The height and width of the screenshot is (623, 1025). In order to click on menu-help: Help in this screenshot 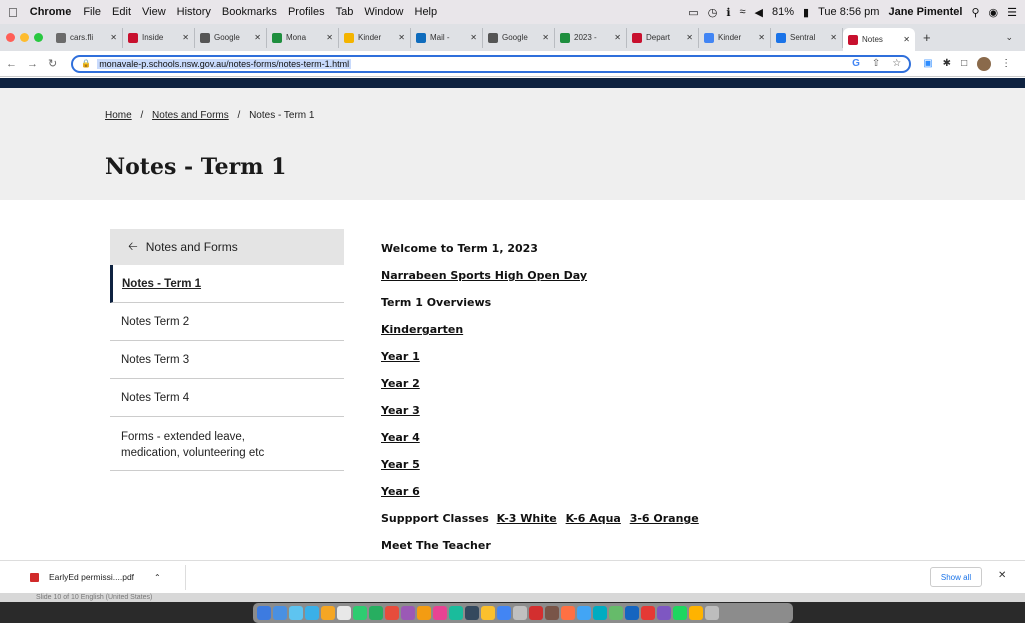, I will do `click(426, 12)`.